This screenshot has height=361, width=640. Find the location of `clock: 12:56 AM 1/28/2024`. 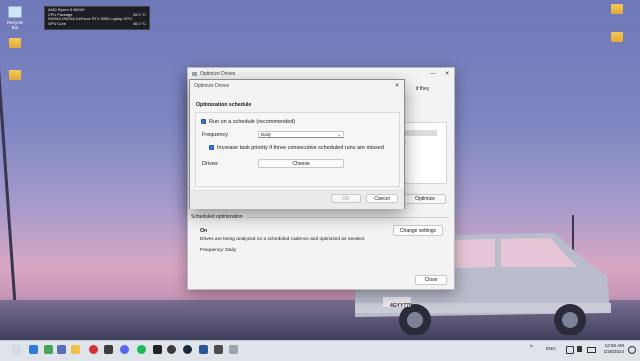

clock: 12:56 AM 1/28/2024 is located at coordinates (611, 349).